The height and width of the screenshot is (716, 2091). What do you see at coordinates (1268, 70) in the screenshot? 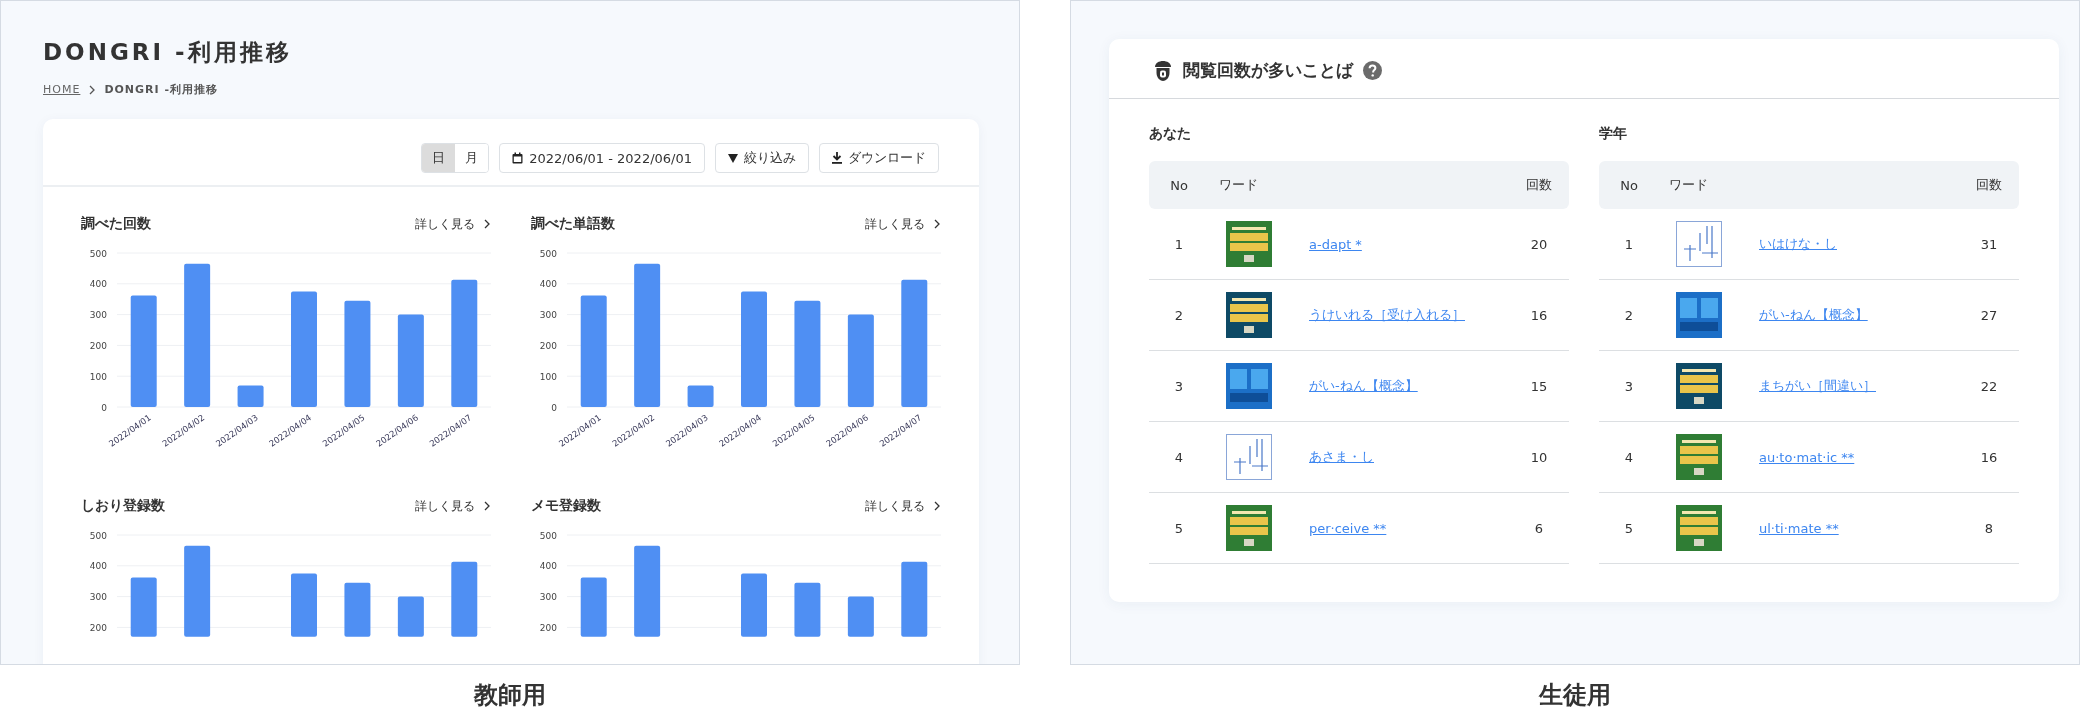
I see `section-title: 閲覧回数が多いことば` at bounding box center [1268, 70].